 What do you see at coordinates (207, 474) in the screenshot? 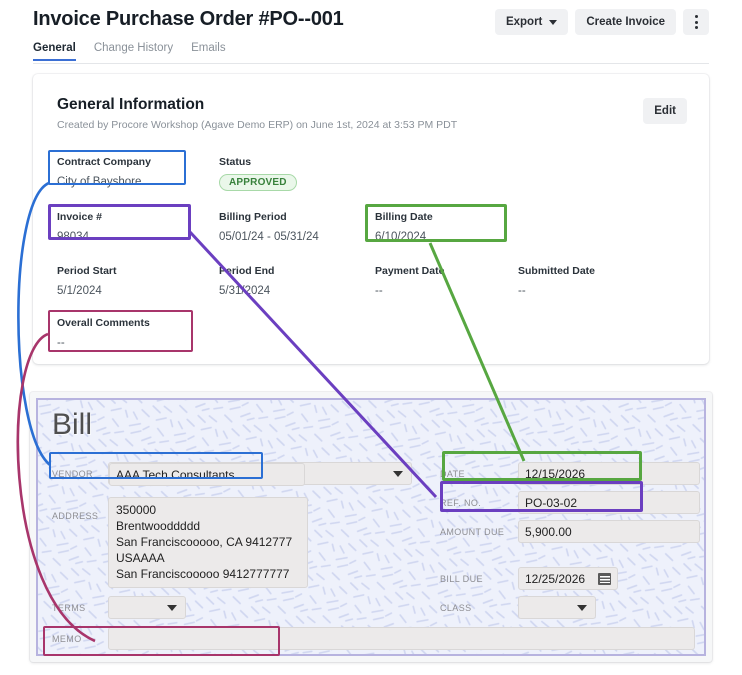
I see `vendor-input: AAA Tech Consultants` at bounding box center [207, 474].